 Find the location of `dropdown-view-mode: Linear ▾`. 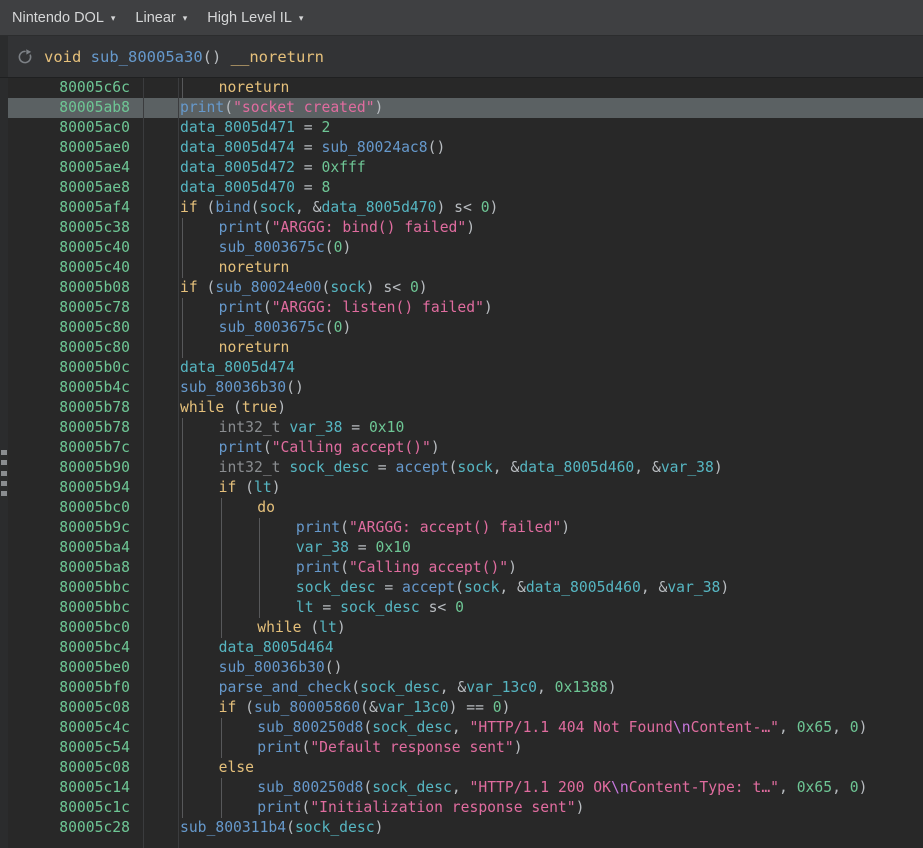

dropdown-view-mode: Linear ▾ is located at coordinates (161, 18).